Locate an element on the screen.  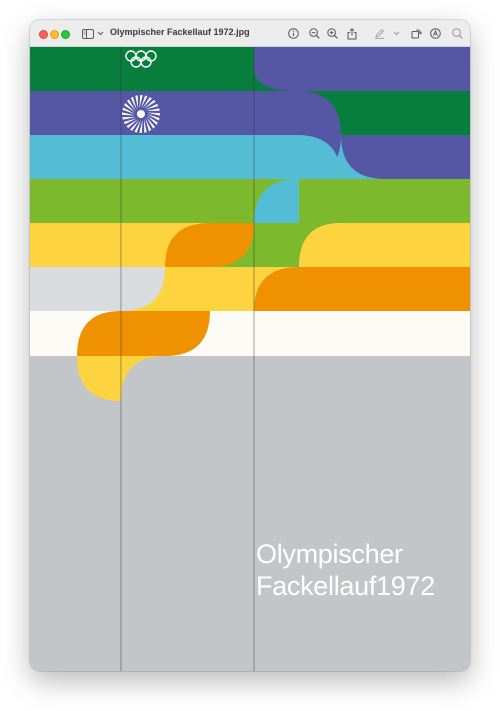
search-button is located at coordinates (457, 33).